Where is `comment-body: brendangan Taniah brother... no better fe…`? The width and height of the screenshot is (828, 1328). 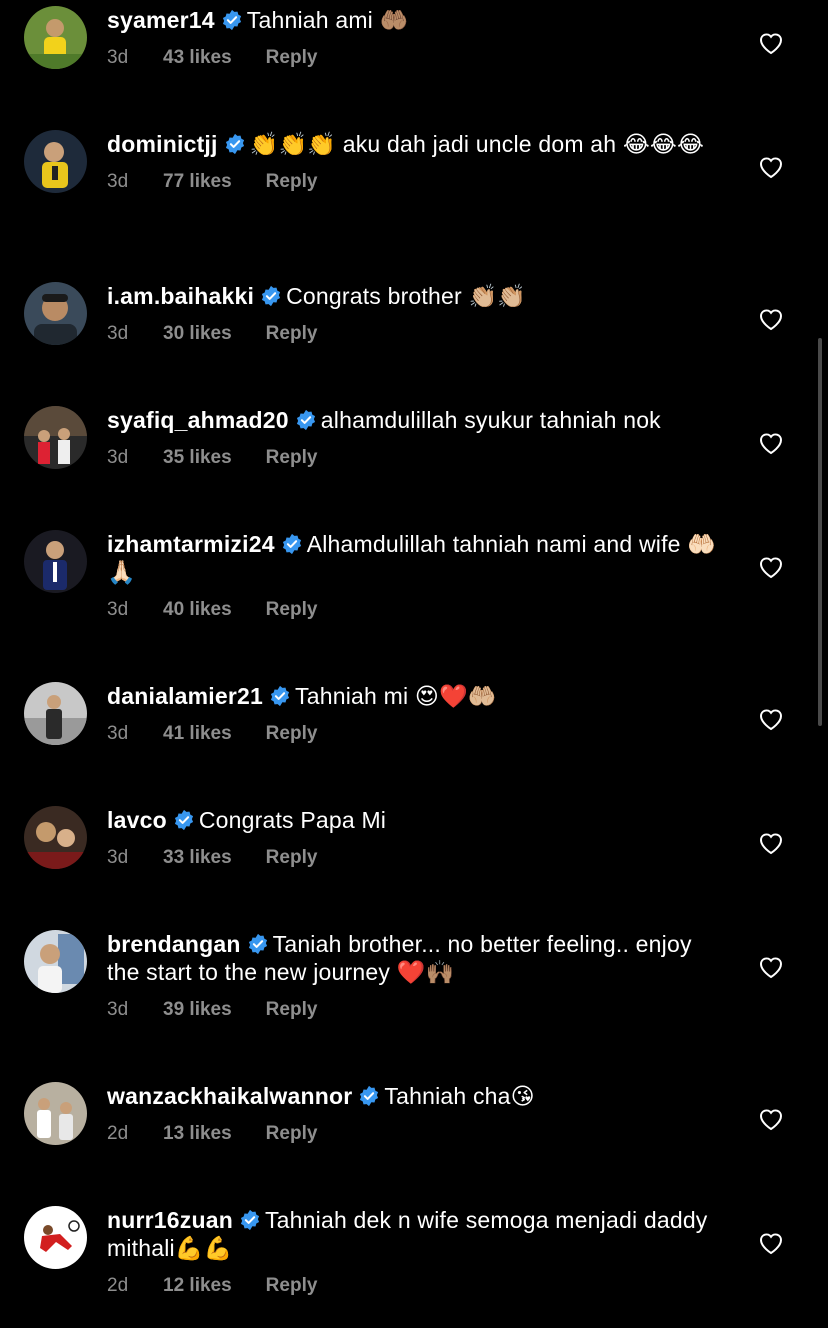
comment-body: brendangan Taniah brother... no better fe… is located at coordinates (412, 976).